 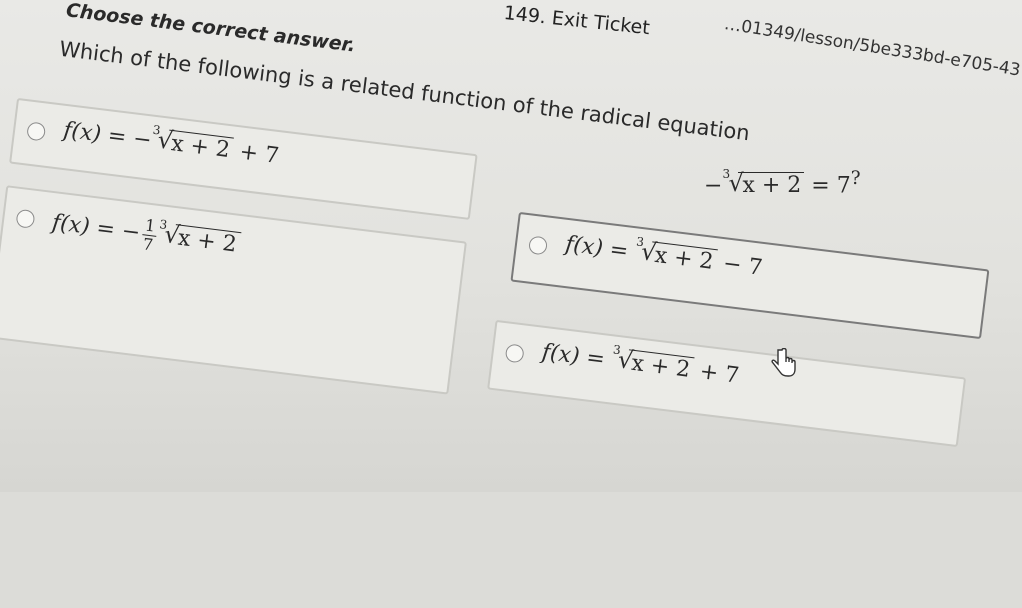 What do you see at coordinates (576, 21) in the screenshot?
I see `page-title: 149. Exit Ticket` at bounding box center [576, 21].